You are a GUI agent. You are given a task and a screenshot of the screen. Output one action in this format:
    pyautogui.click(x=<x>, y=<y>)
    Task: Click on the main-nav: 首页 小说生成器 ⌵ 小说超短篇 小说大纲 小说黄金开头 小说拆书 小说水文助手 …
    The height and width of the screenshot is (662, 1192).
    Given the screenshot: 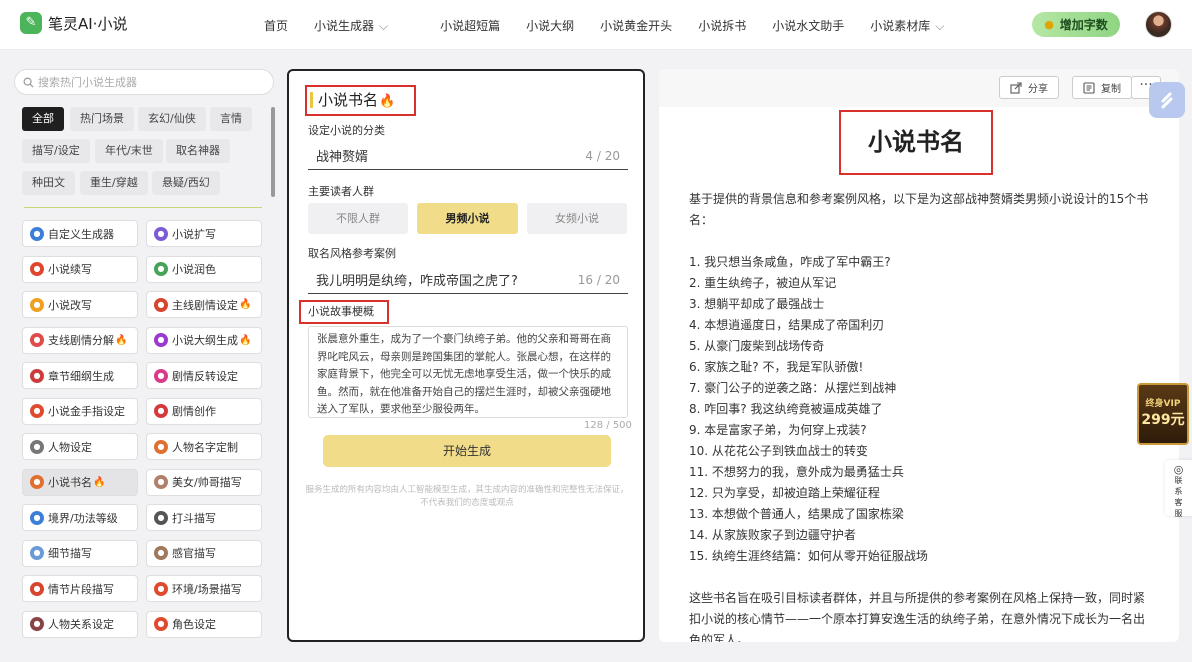 What is the action you would take?
    pyautogui.click(x=630, y=25)
    